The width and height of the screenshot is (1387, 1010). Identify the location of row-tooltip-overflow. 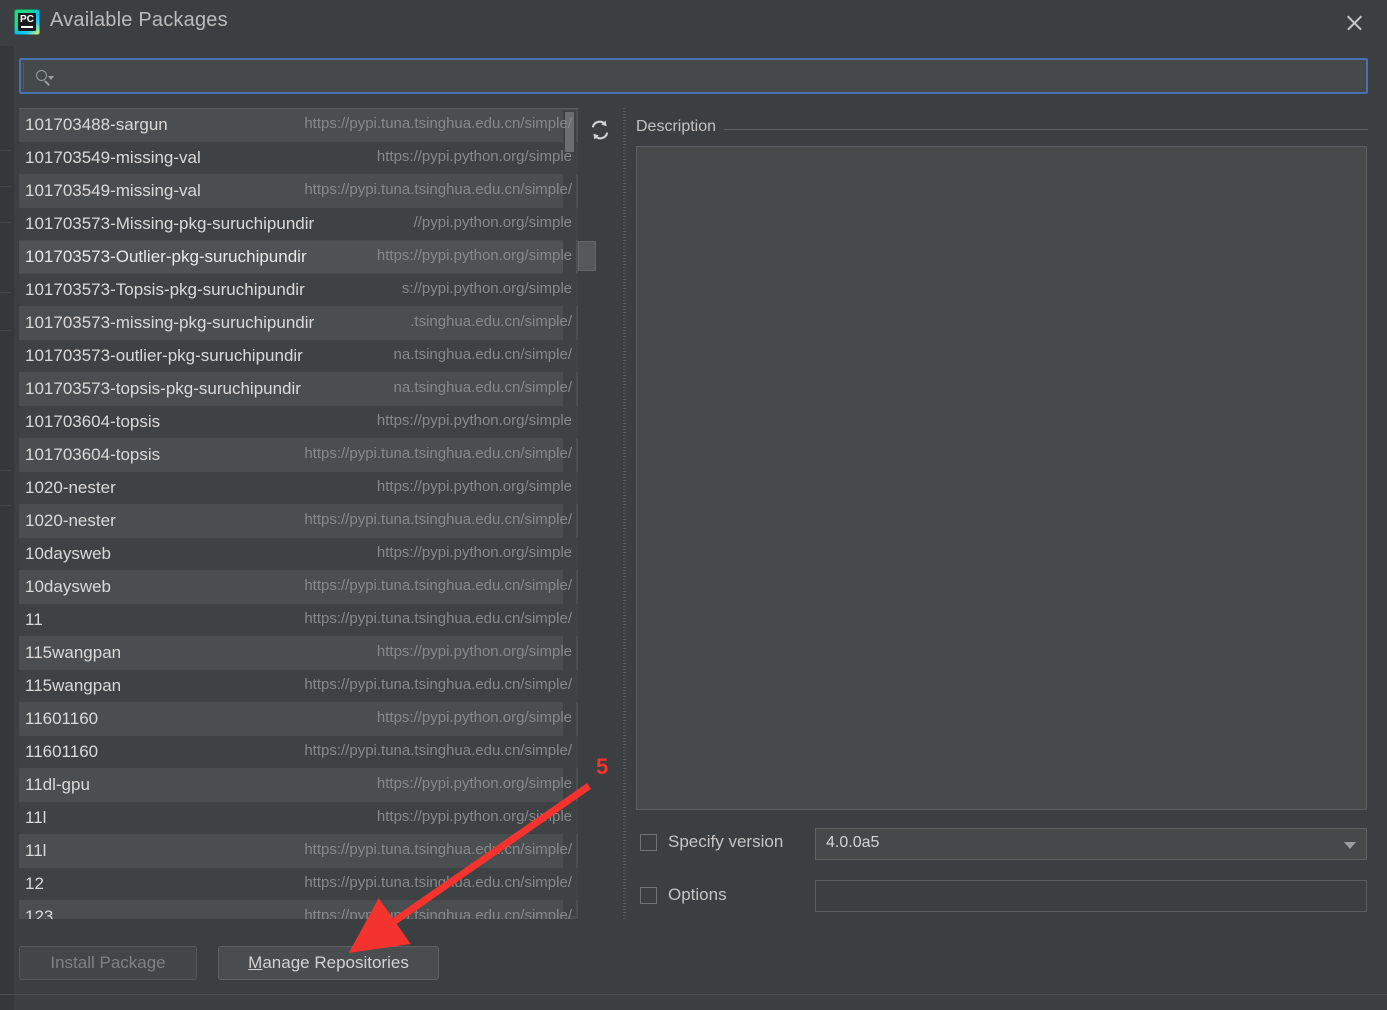
(587, 256).